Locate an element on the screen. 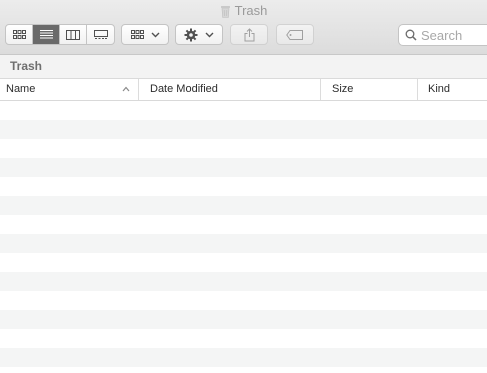 The image size is (487, 373). column-header-name-label: Name is located at coordinates (21, 89).